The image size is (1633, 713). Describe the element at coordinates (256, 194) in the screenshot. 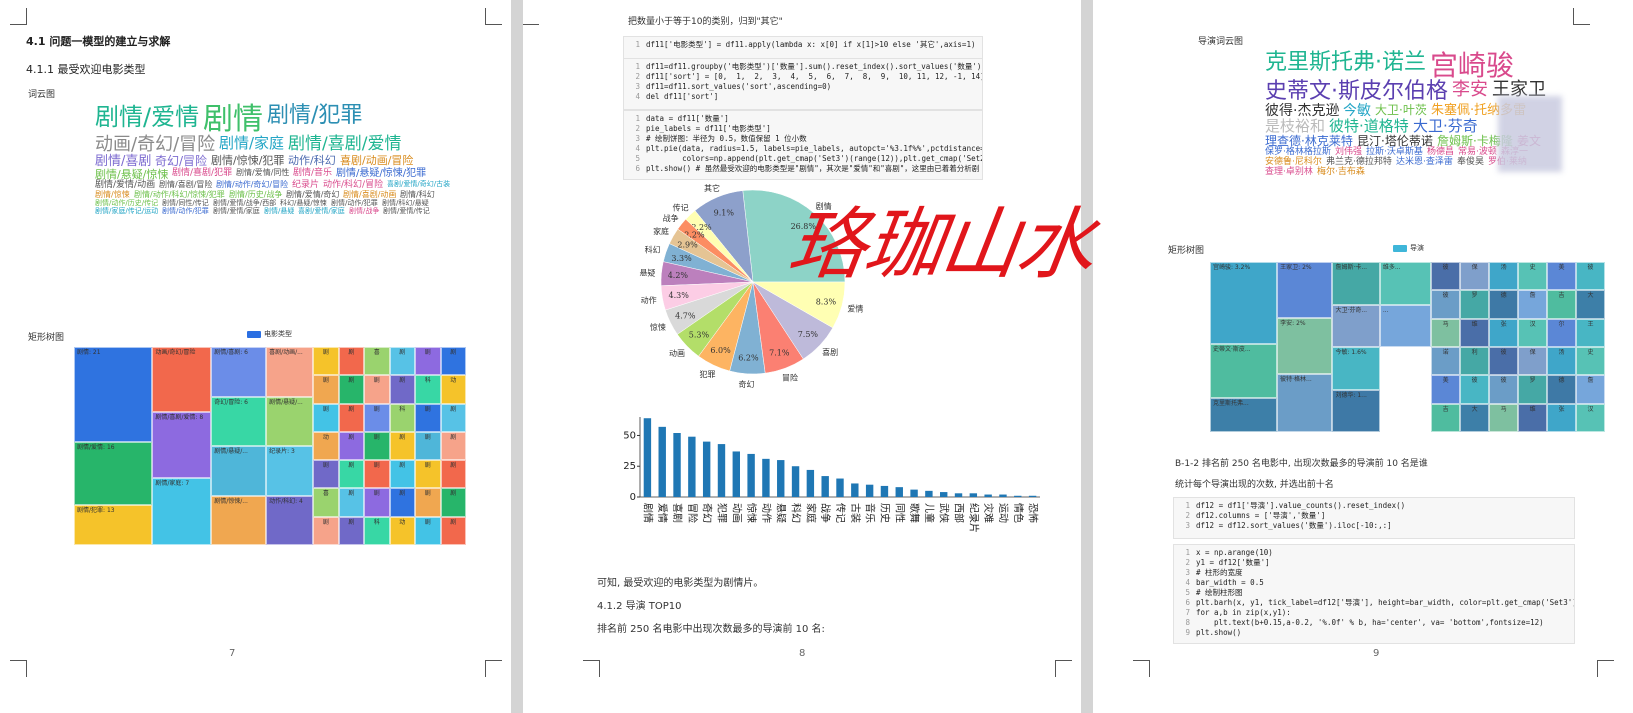

I see `wordcloud-word: 剧情/历史/战争` at that location.